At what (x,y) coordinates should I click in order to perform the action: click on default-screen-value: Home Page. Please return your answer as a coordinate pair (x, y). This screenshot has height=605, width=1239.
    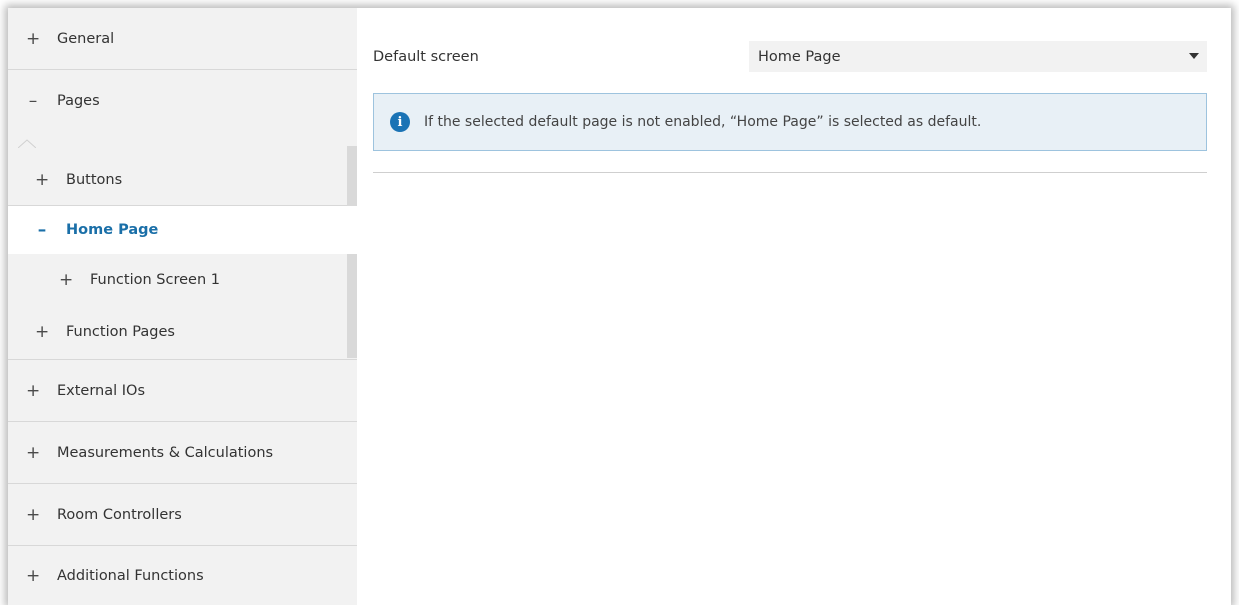
    Looking at the image, I should click on (799, 56).